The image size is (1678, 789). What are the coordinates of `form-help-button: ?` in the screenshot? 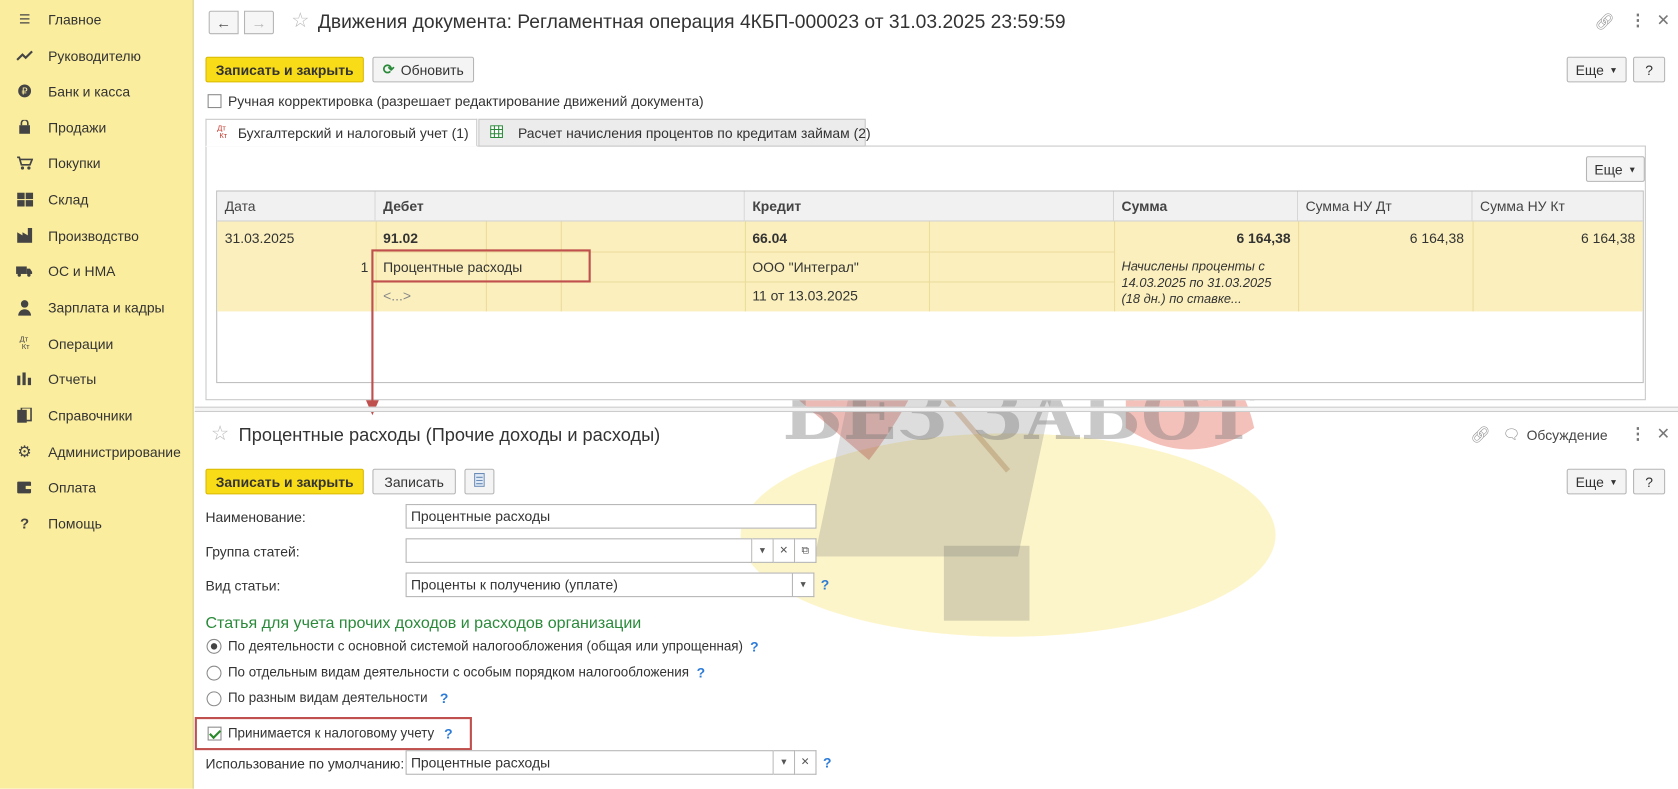 It's located at (1649, 481).